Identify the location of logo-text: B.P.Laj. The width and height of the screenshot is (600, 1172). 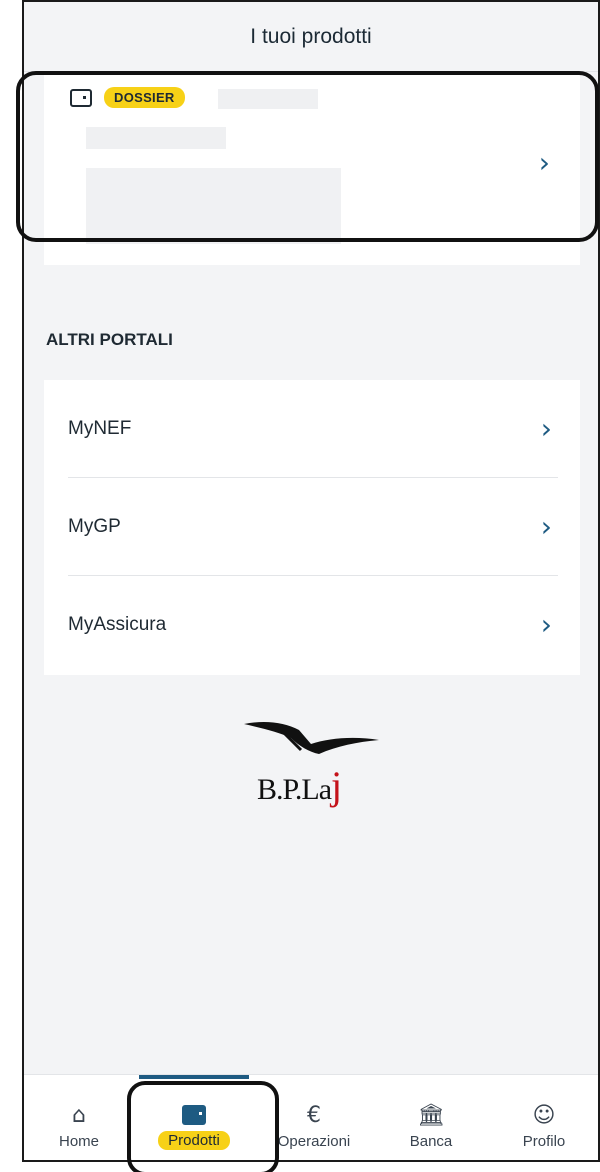
(299, 785).